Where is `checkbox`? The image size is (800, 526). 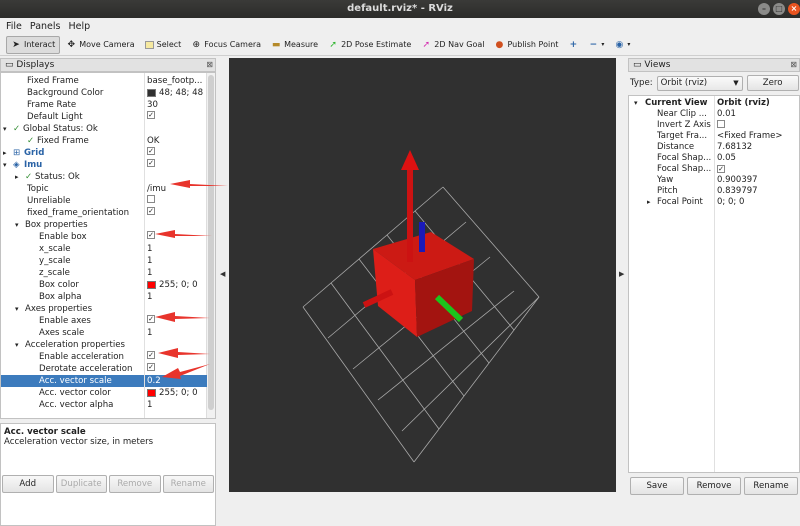
checkbox is located at coordinates (721, 124).